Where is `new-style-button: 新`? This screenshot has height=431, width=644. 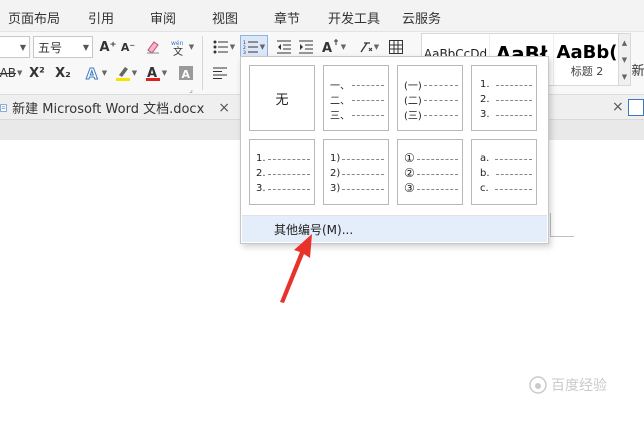 new-style-button: 新 is located at coordinates (638, 69).